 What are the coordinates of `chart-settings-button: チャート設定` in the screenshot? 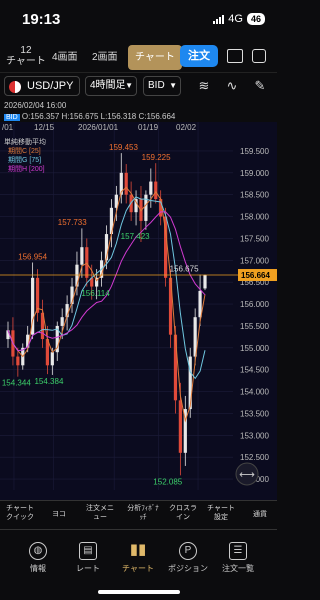 It's located at (221, 513).